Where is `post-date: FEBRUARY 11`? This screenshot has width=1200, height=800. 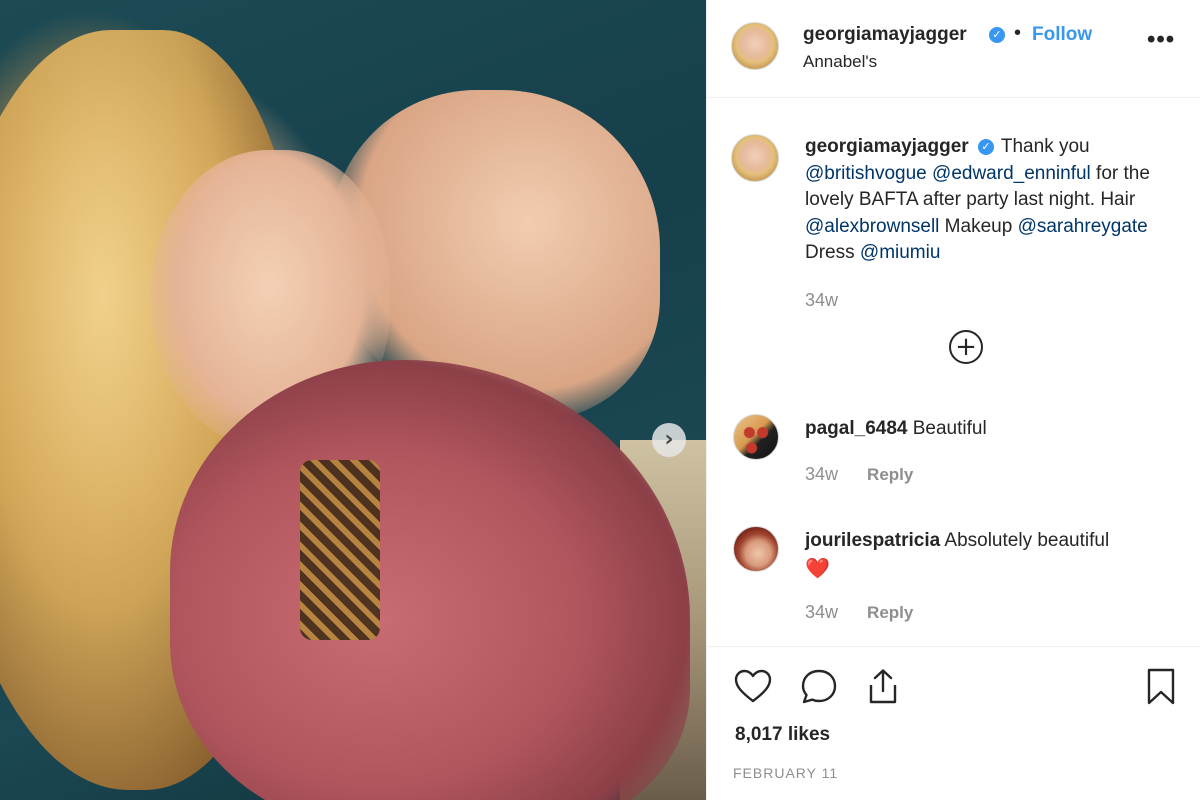
post-date: FEBRUARY 11 is located at coordinates (785, 773).